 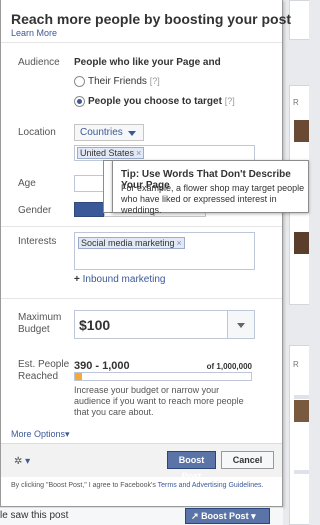 I want to click on radio-their-friends, so click(x=79, y=81).